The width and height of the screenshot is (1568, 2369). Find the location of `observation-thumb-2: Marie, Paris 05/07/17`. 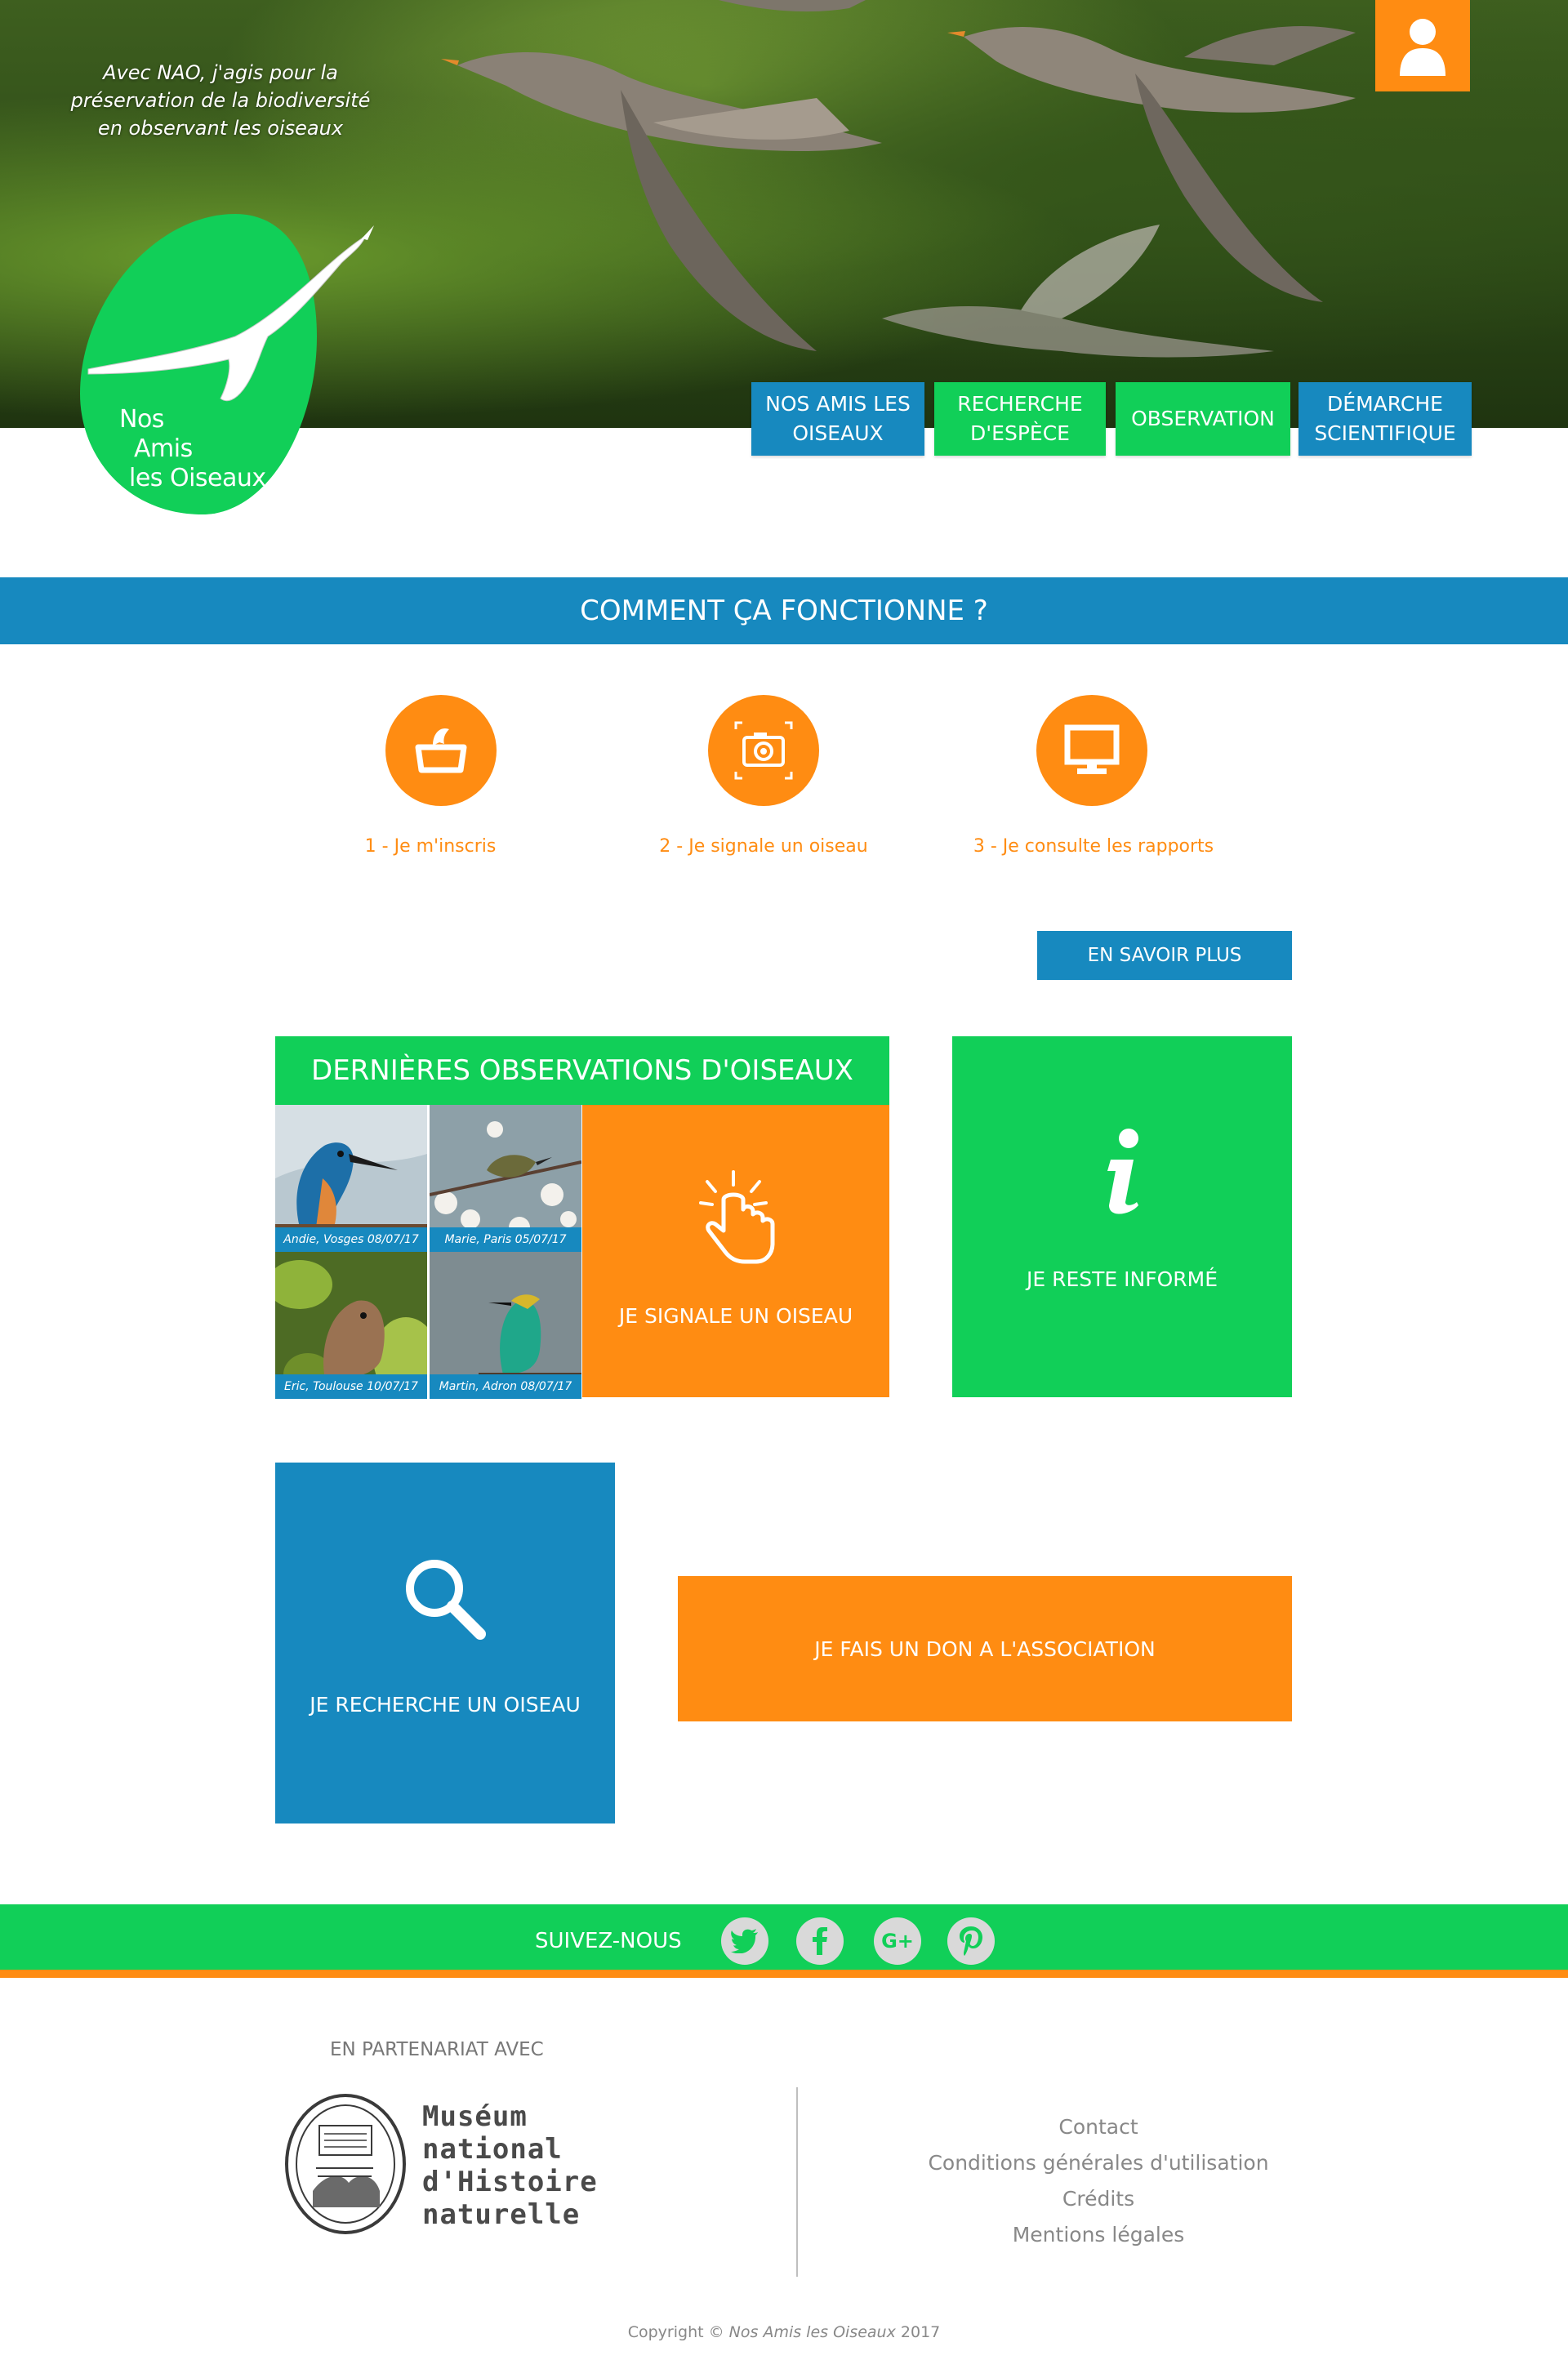

observation-thumb-2: Marie, Paris 05/07/17 is located at coordinates (505, 1178).